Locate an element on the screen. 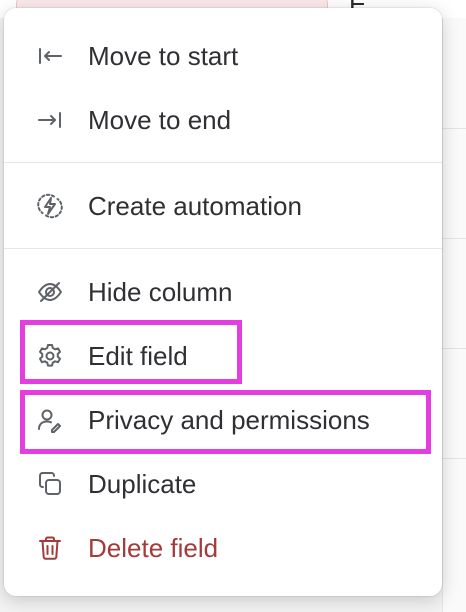 This screenshot has width=466, height=612. background-right-column is located at coordinates (454, 315).